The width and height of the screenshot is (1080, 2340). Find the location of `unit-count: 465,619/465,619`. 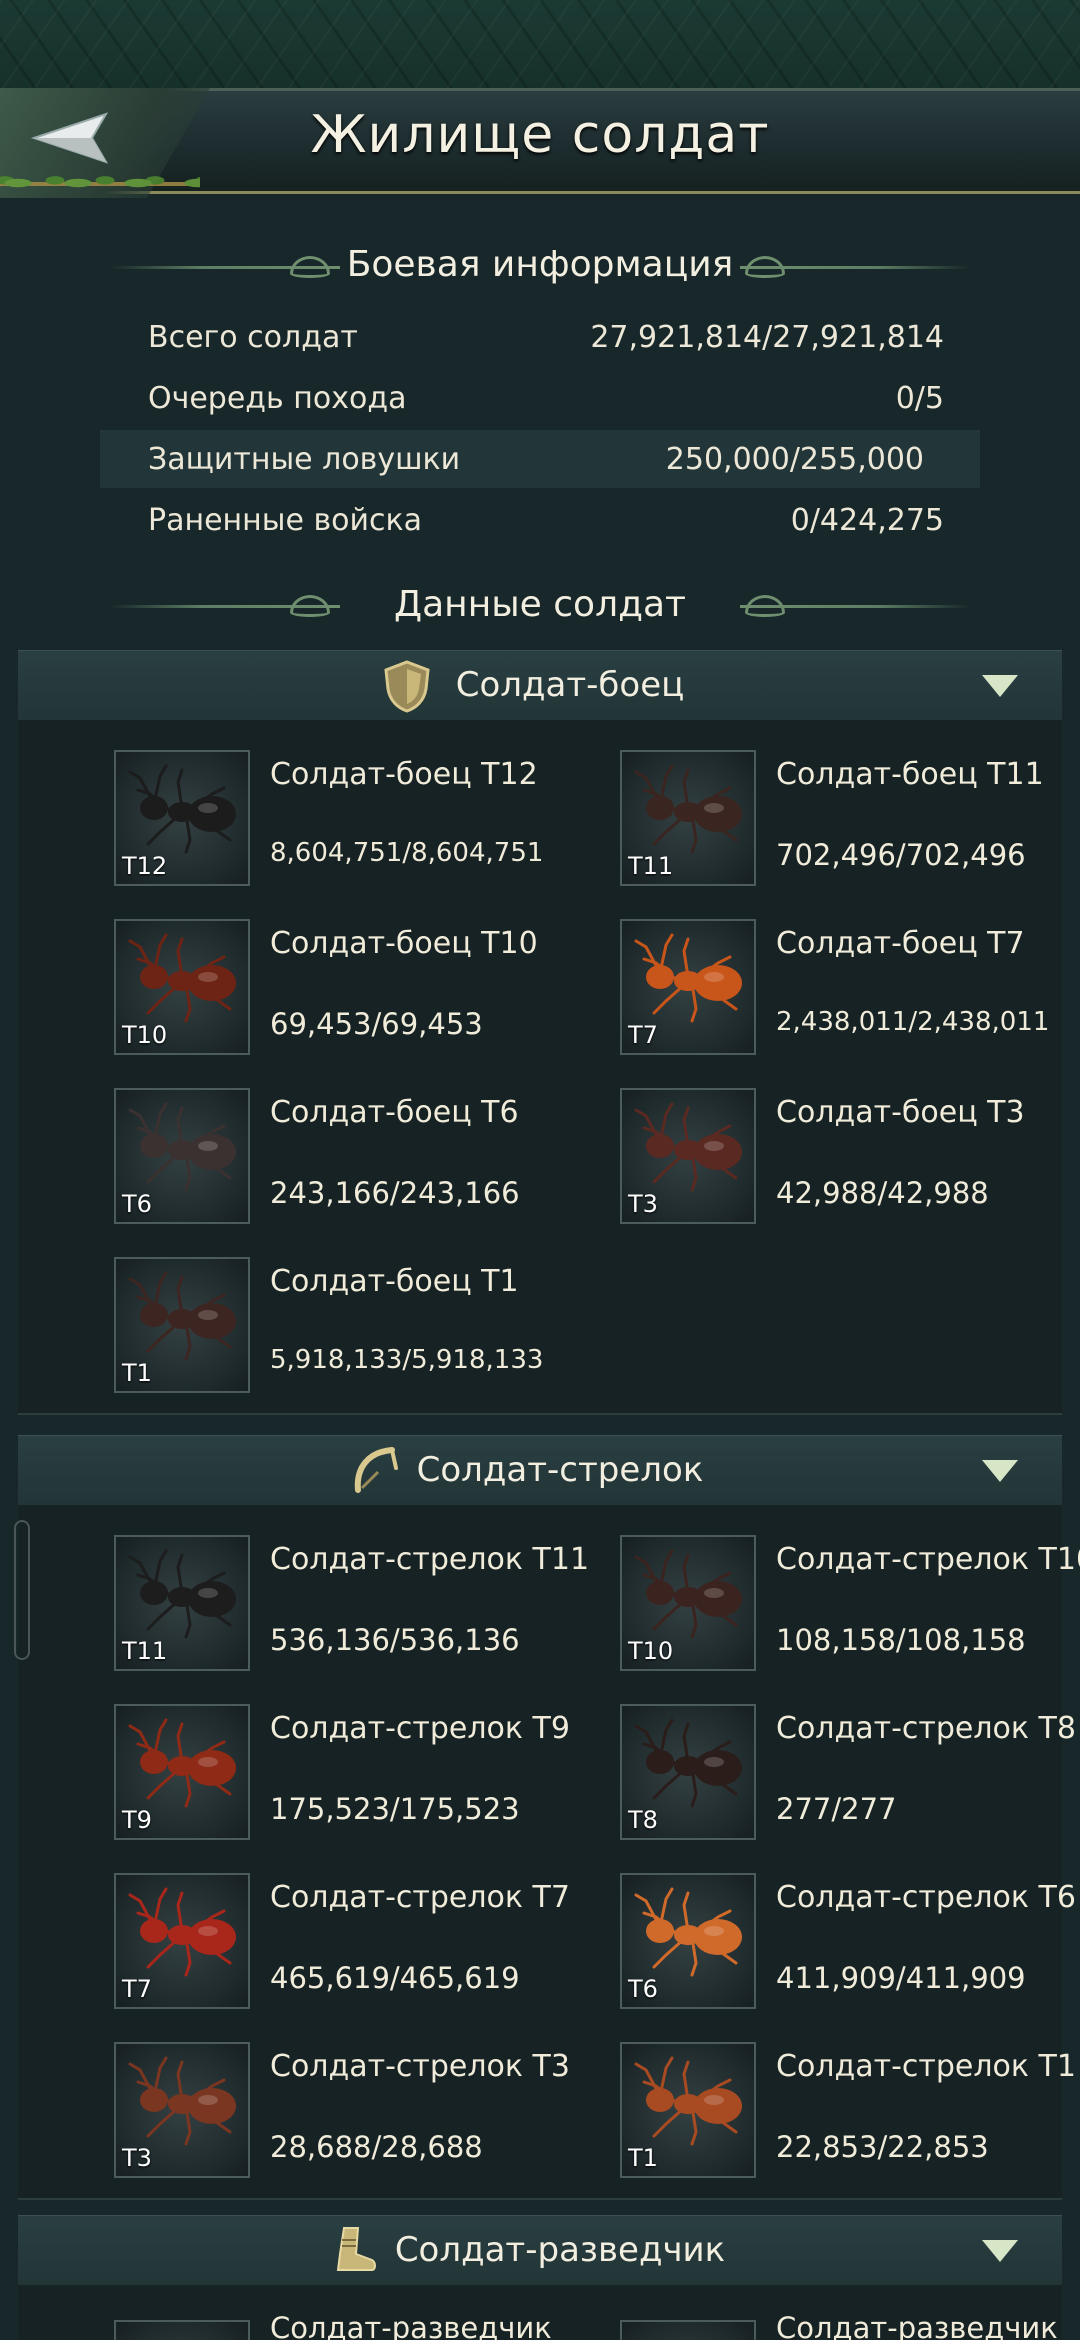

unit-count: 465,619/465,619 is located at coordinates (395, 1978).